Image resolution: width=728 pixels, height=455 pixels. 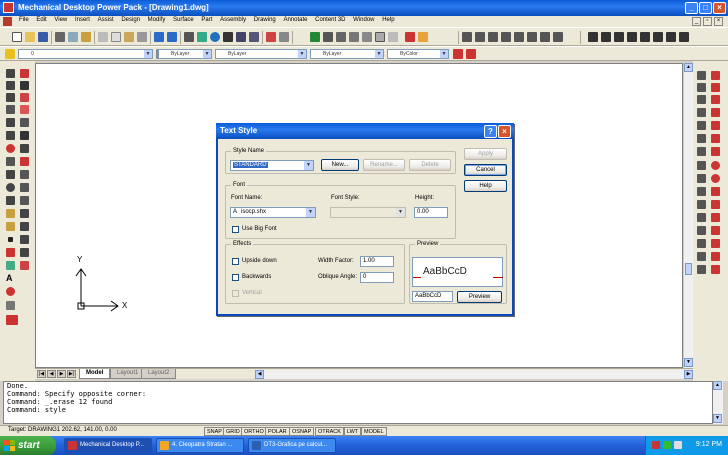 I want to click on menu-assembly: Assembly, so click(x=233, y=20).